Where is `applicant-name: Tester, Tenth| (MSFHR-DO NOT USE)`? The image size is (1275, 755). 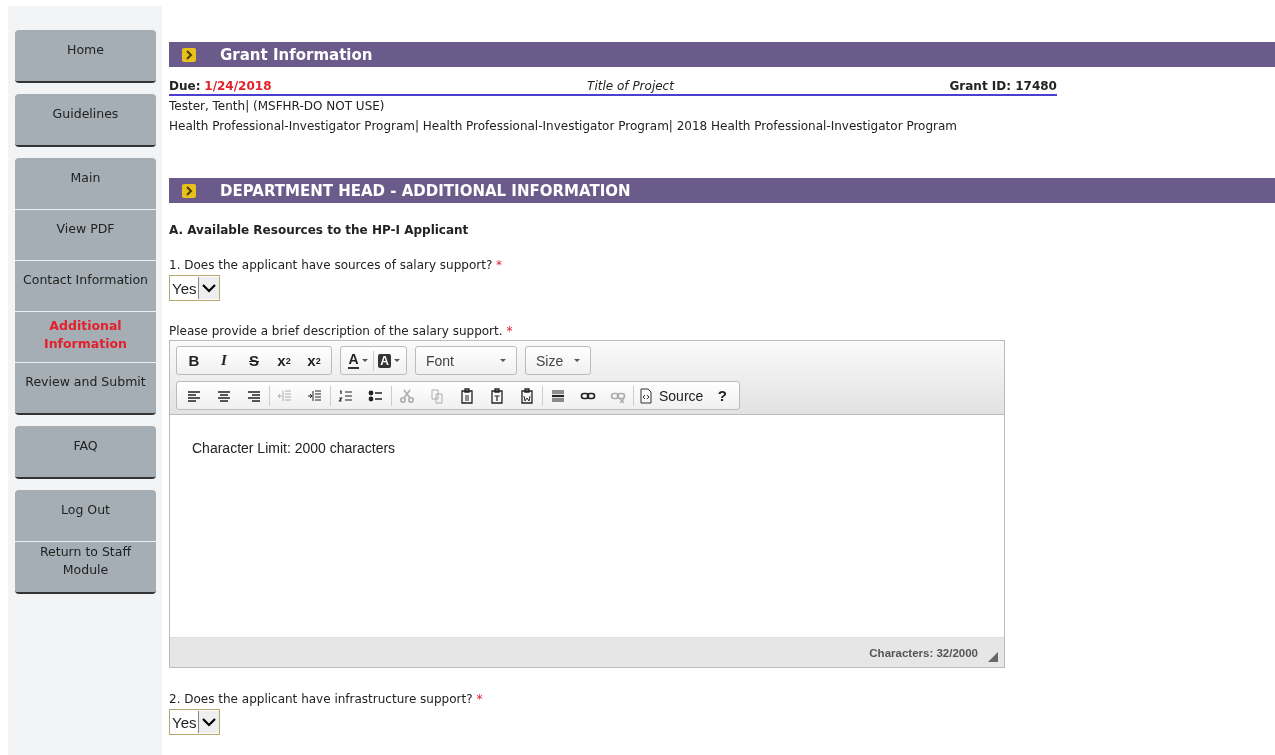
applicant-name: Tester, Tenth| (MSFHR-DO NOT USE) is located at coordinates (277, 106).